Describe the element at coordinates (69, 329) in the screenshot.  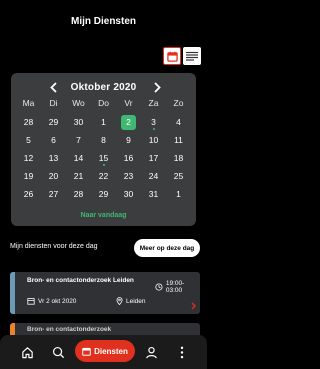
I see `shift-title: Bron- en contactonderzoek` at that location.